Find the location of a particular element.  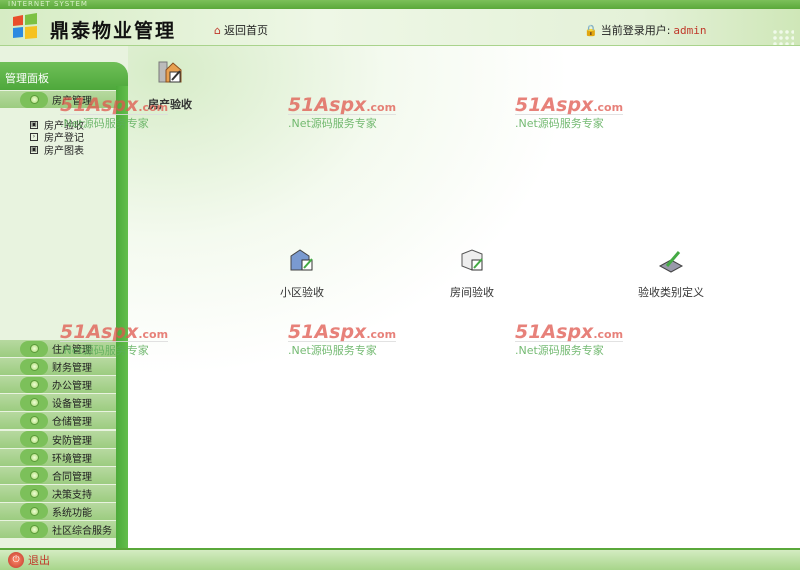

app-title: 鼎泰物业管理 is located at coordinates (113, 31).